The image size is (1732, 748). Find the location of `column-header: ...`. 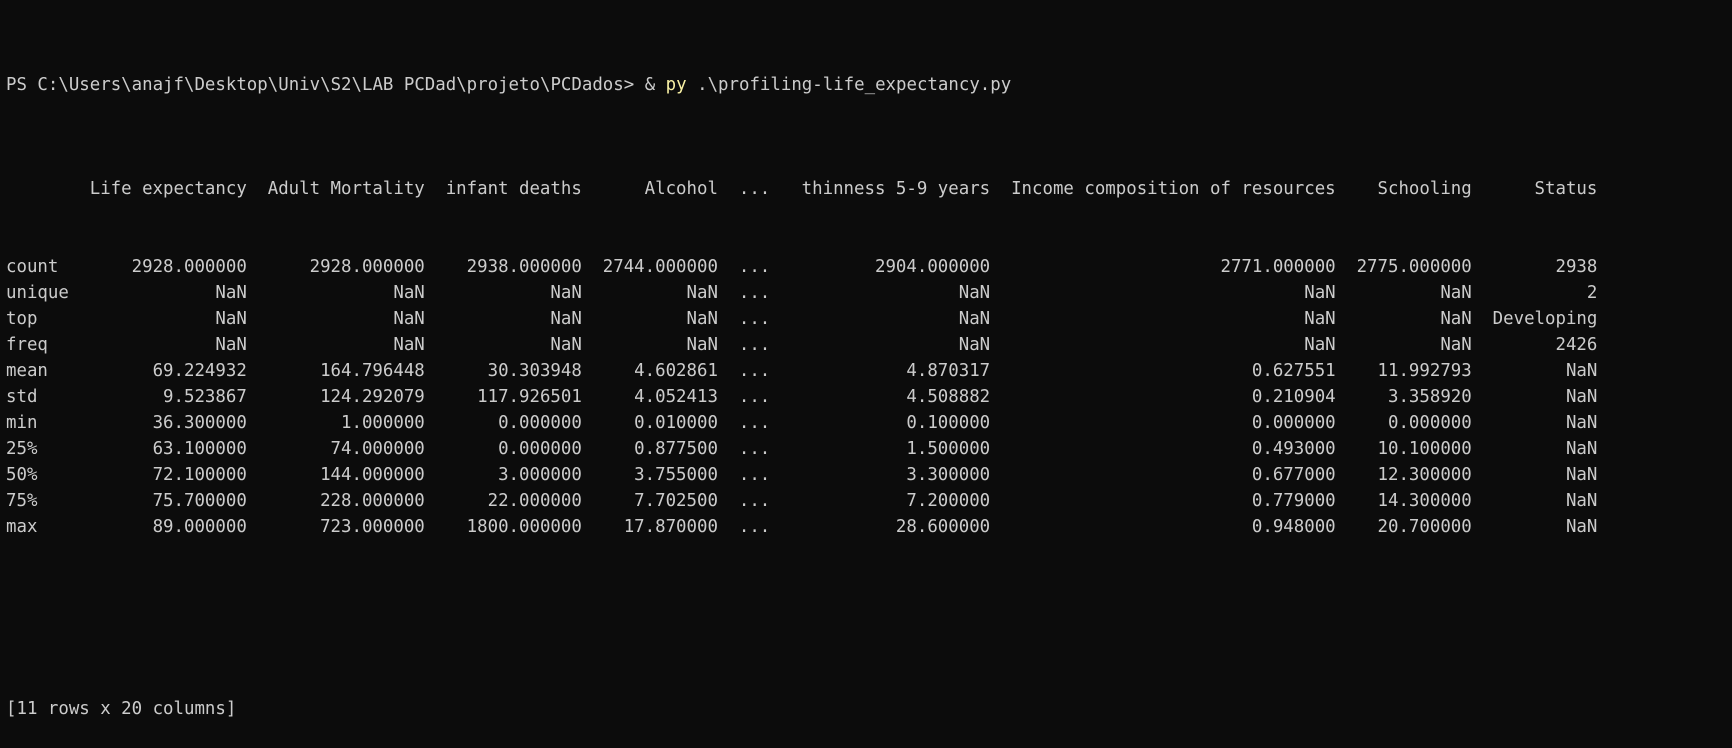

column-header: ... is located at coordinates (754, 189).